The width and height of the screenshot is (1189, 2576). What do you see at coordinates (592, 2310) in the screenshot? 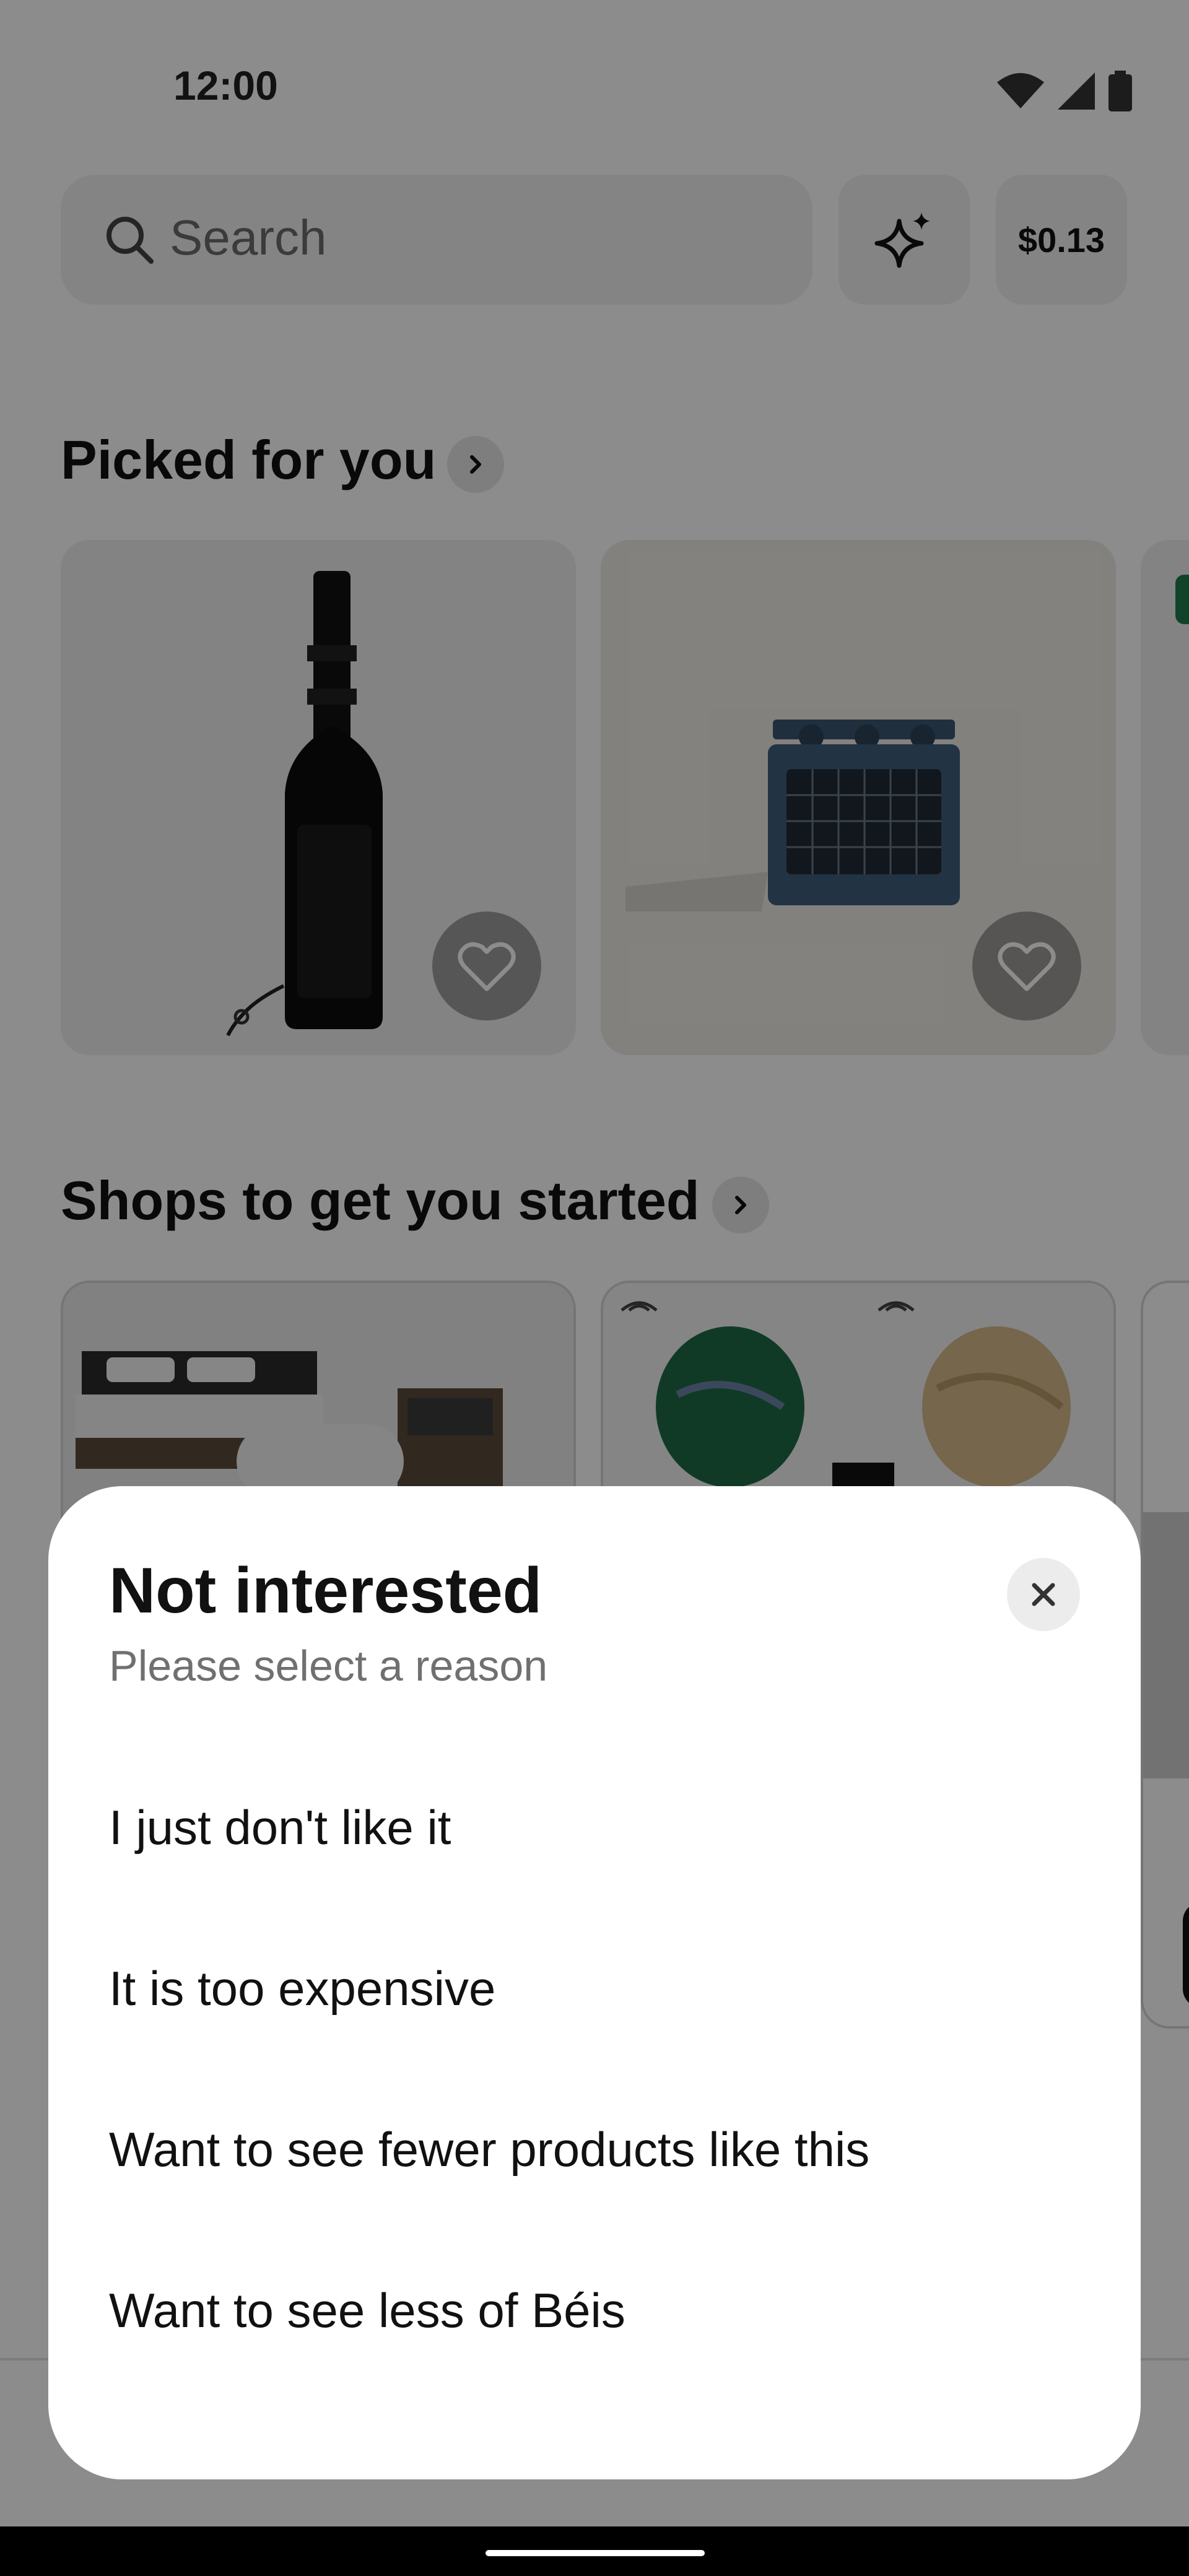
I see `reason-option: Want to see less of Béis` at bounding box center [592, 2310].